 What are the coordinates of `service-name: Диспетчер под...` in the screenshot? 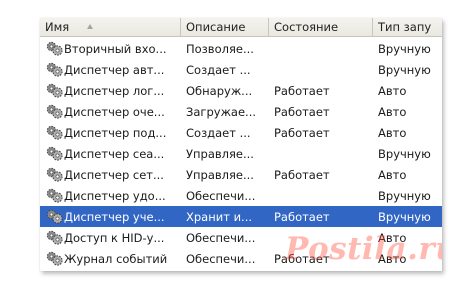 It's located at (115, 132).